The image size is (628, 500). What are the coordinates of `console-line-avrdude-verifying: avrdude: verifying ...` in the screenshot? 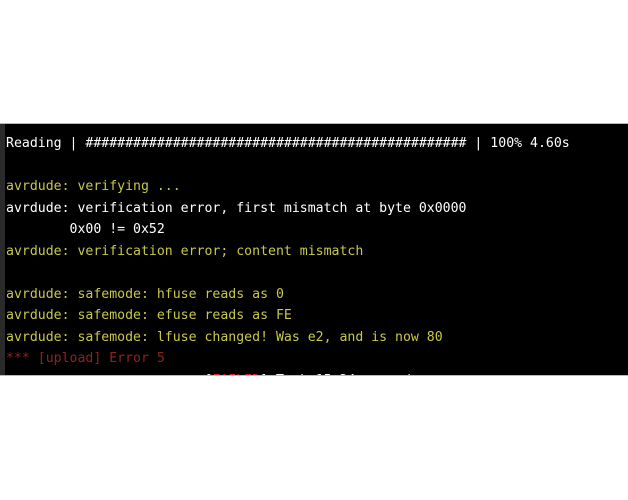 It's located at (93, 186).